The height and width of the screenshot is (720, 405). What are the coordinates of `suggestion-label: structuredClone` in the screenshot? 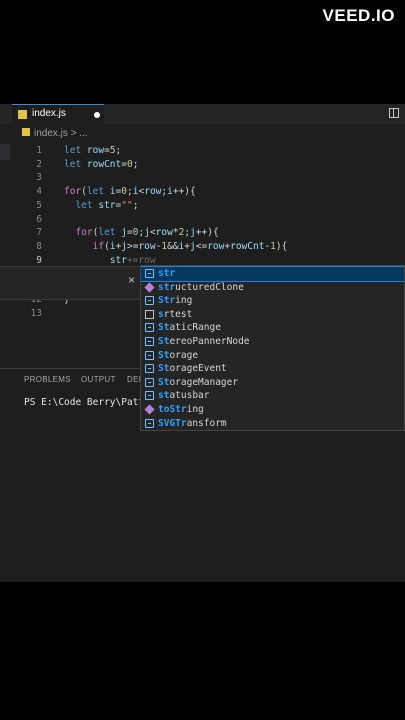 It's located at (201, 287).